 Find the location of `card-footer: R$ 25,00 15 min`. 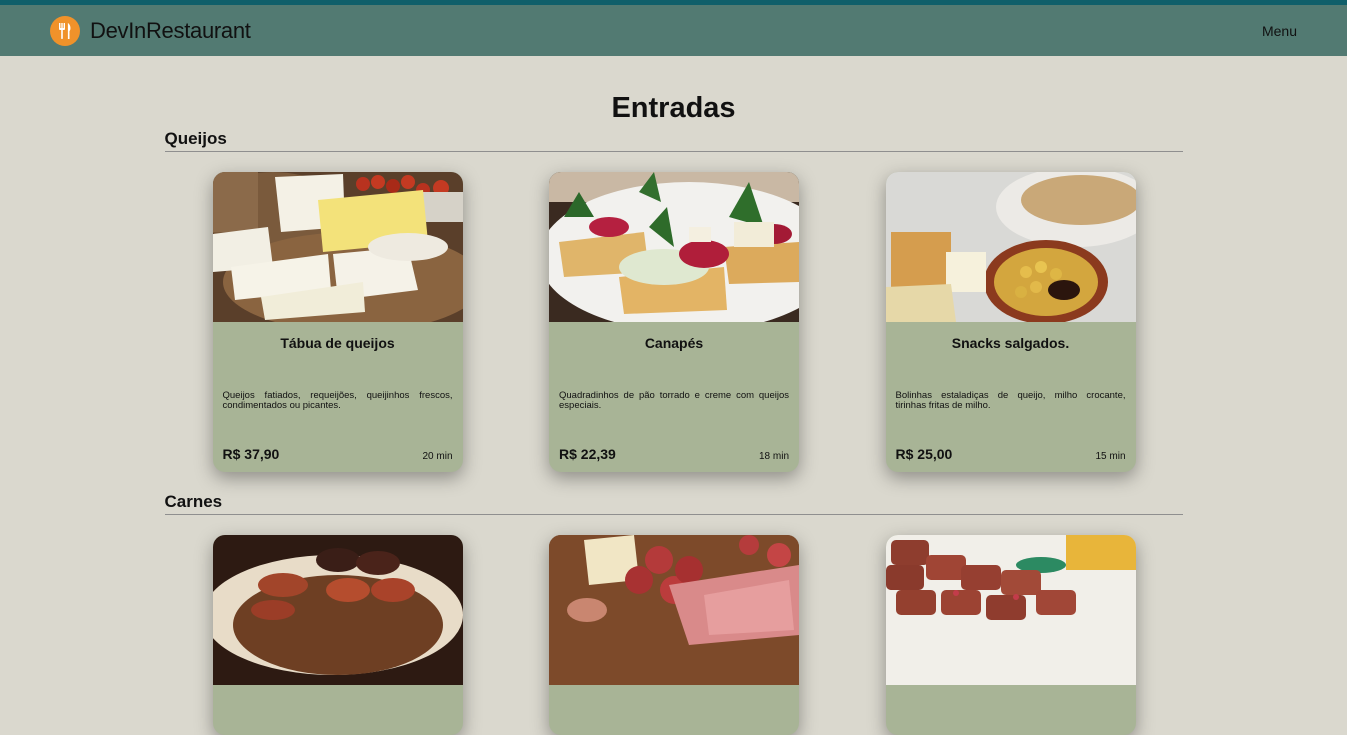

card-footer: R$ 25,00 15 min is located at coordinates (1011, 454).